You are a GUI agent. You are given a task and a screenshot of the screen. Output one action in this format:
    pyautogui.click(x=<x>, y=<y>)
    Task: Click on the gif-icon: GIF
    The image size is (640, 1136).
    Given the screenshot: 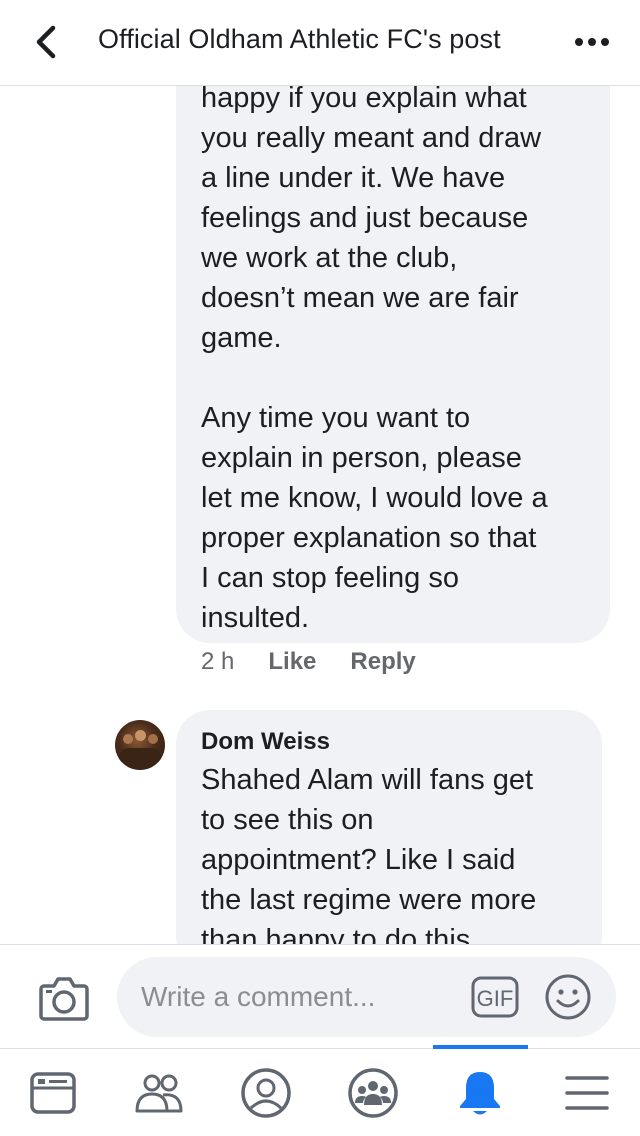 What is the action you would take?
    pyautogui.click(x=495, y=997)
    